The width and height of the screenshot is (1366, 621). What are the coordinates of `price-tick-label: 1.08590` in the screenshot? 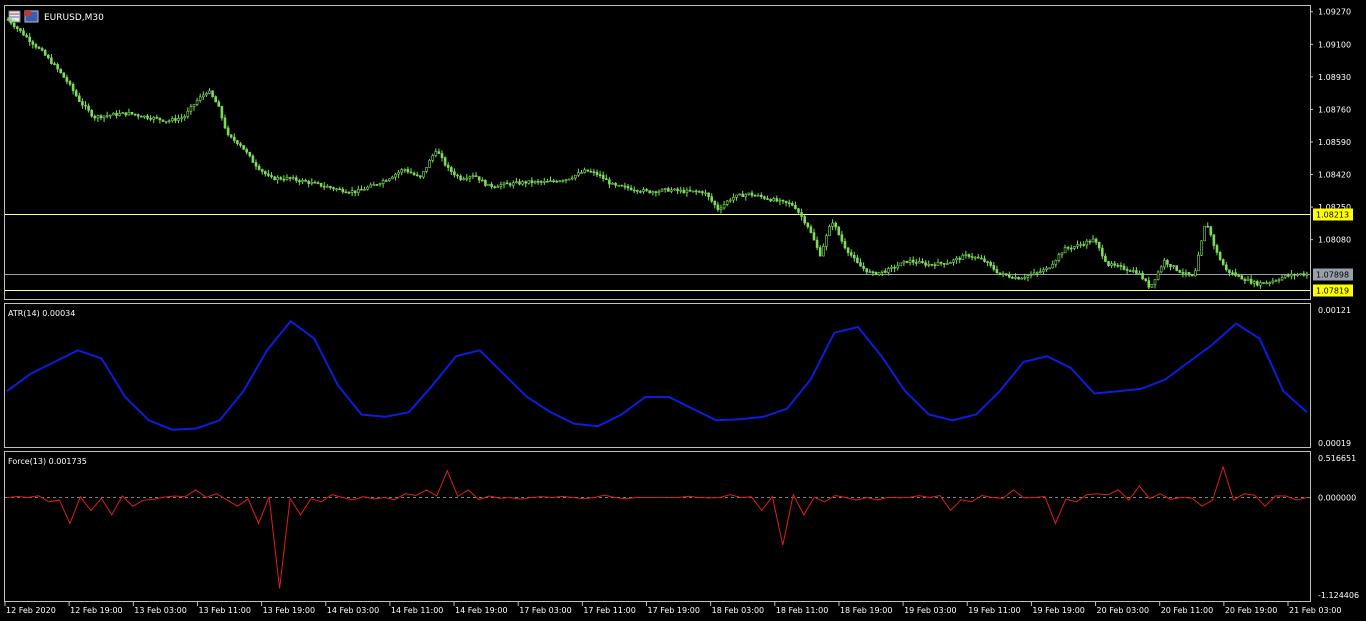 It's located at (1334, 142).